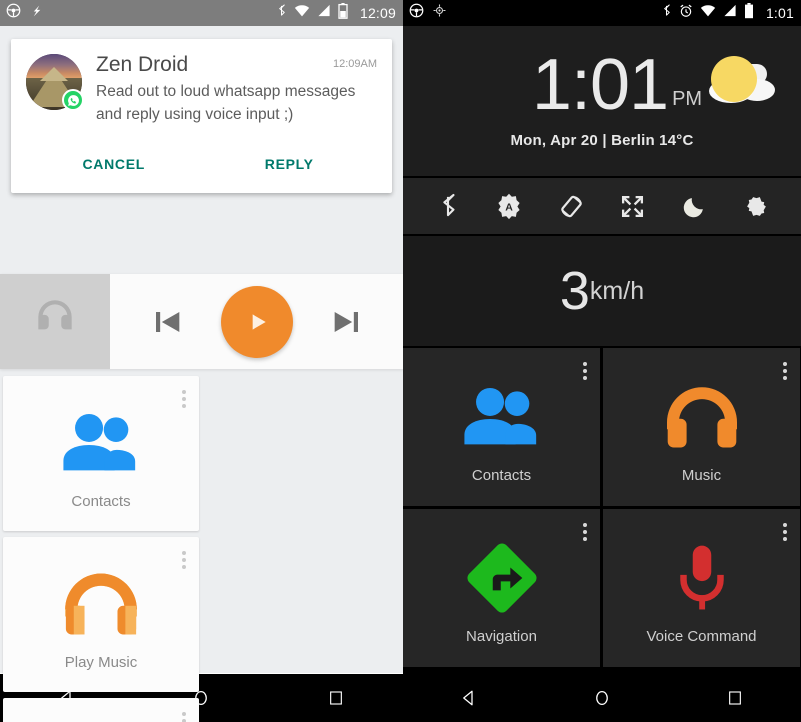 This screenshot has height=722, width=801. What do you see at coordinates (166, 322) in the screenshot?
I see `previous-track-button` at bounding box center [166, 322].